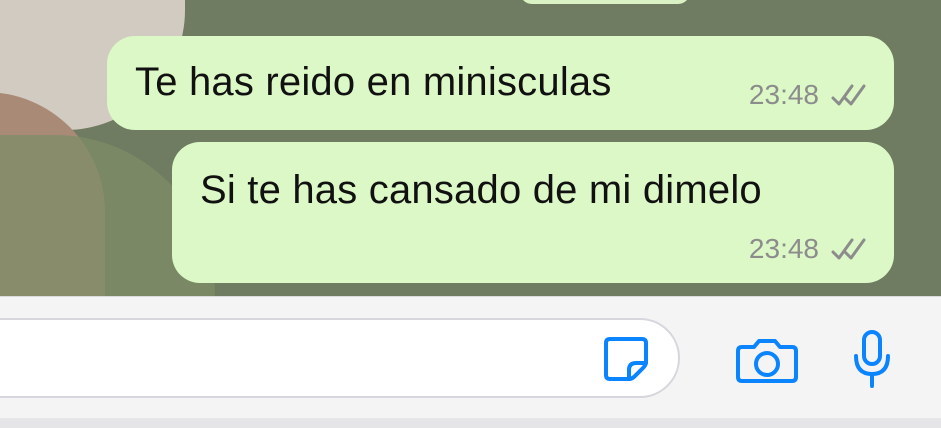 This screenshot has width=941, height=428. I want to click on microphone-button, so click(872, 359).